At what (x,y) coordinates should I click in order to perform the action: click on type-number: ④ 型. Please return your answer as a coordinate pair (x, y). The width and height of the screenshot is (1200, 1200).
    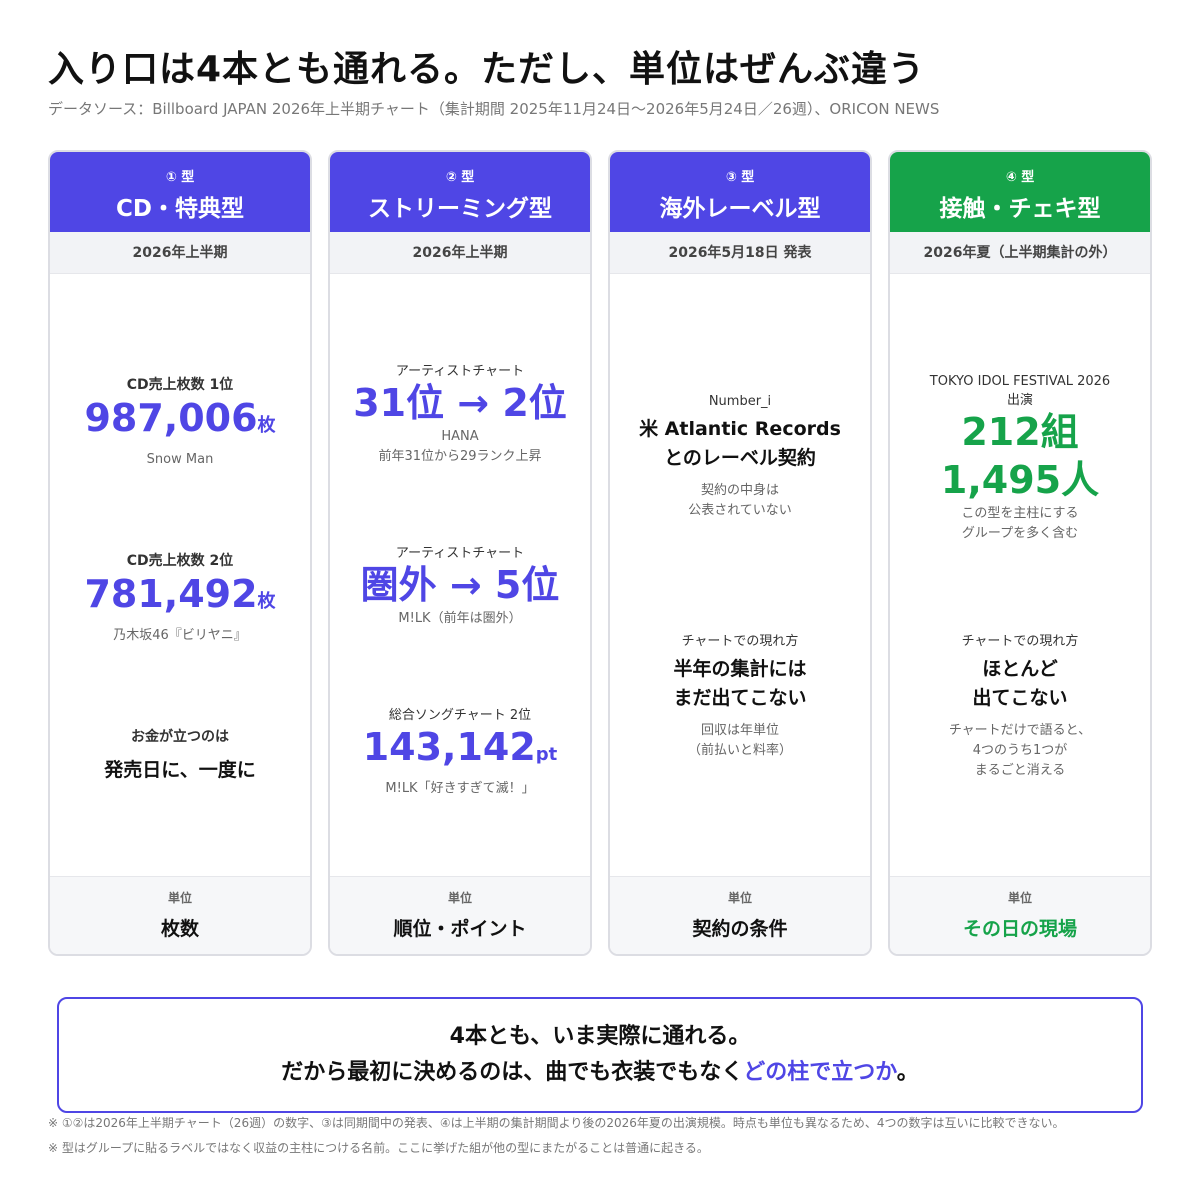
    Looking at the image, I should click on (1020, 177).